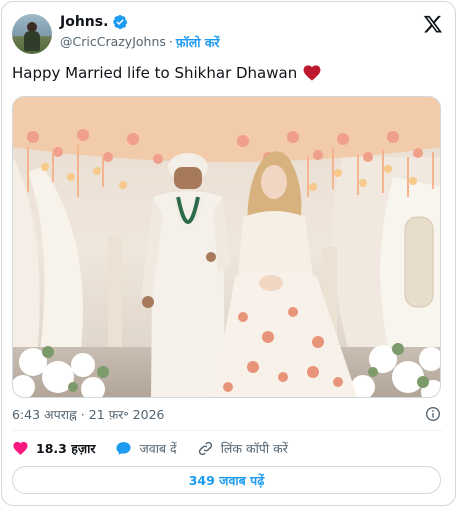  I want to click on copy-link-label: लिंक कॉपी करें, so click(254, 448).